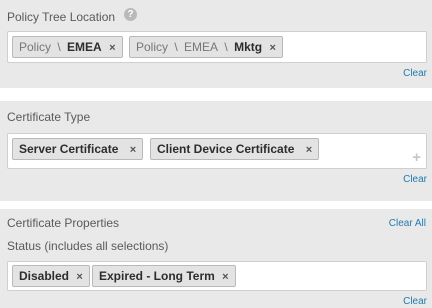 The width and height of the screenshot is (432, 308). Describe the element at coordinates (248, 47) in the screenshot. I see `chip-label: Mktg` at that location.